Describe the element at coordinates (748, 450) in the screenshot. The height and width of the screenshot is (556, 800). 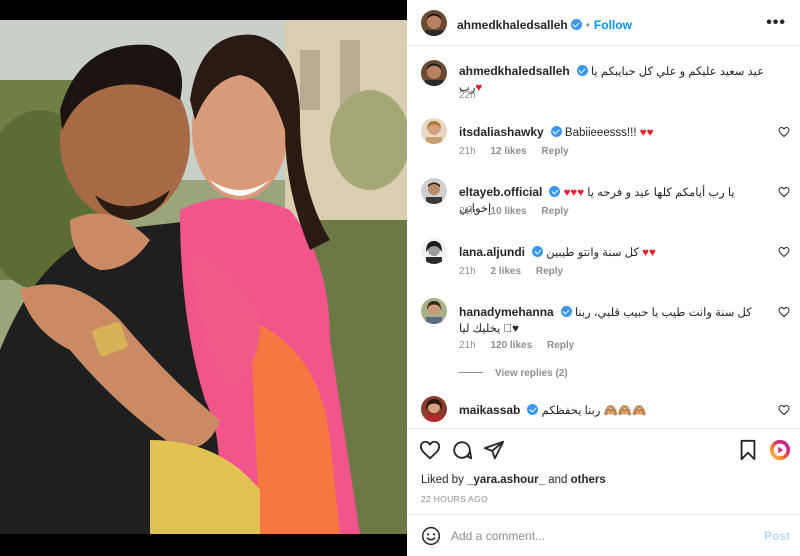
I see `bookmark-icon` at that location.